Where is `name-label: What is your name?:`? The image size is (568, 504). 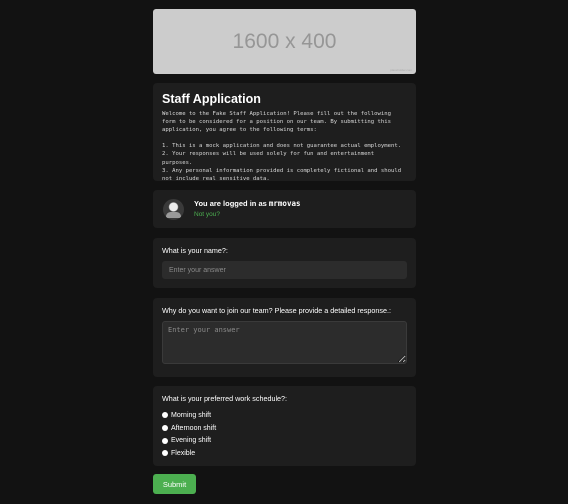
name-label: What is your name?: is located at coordinates (195, 250).